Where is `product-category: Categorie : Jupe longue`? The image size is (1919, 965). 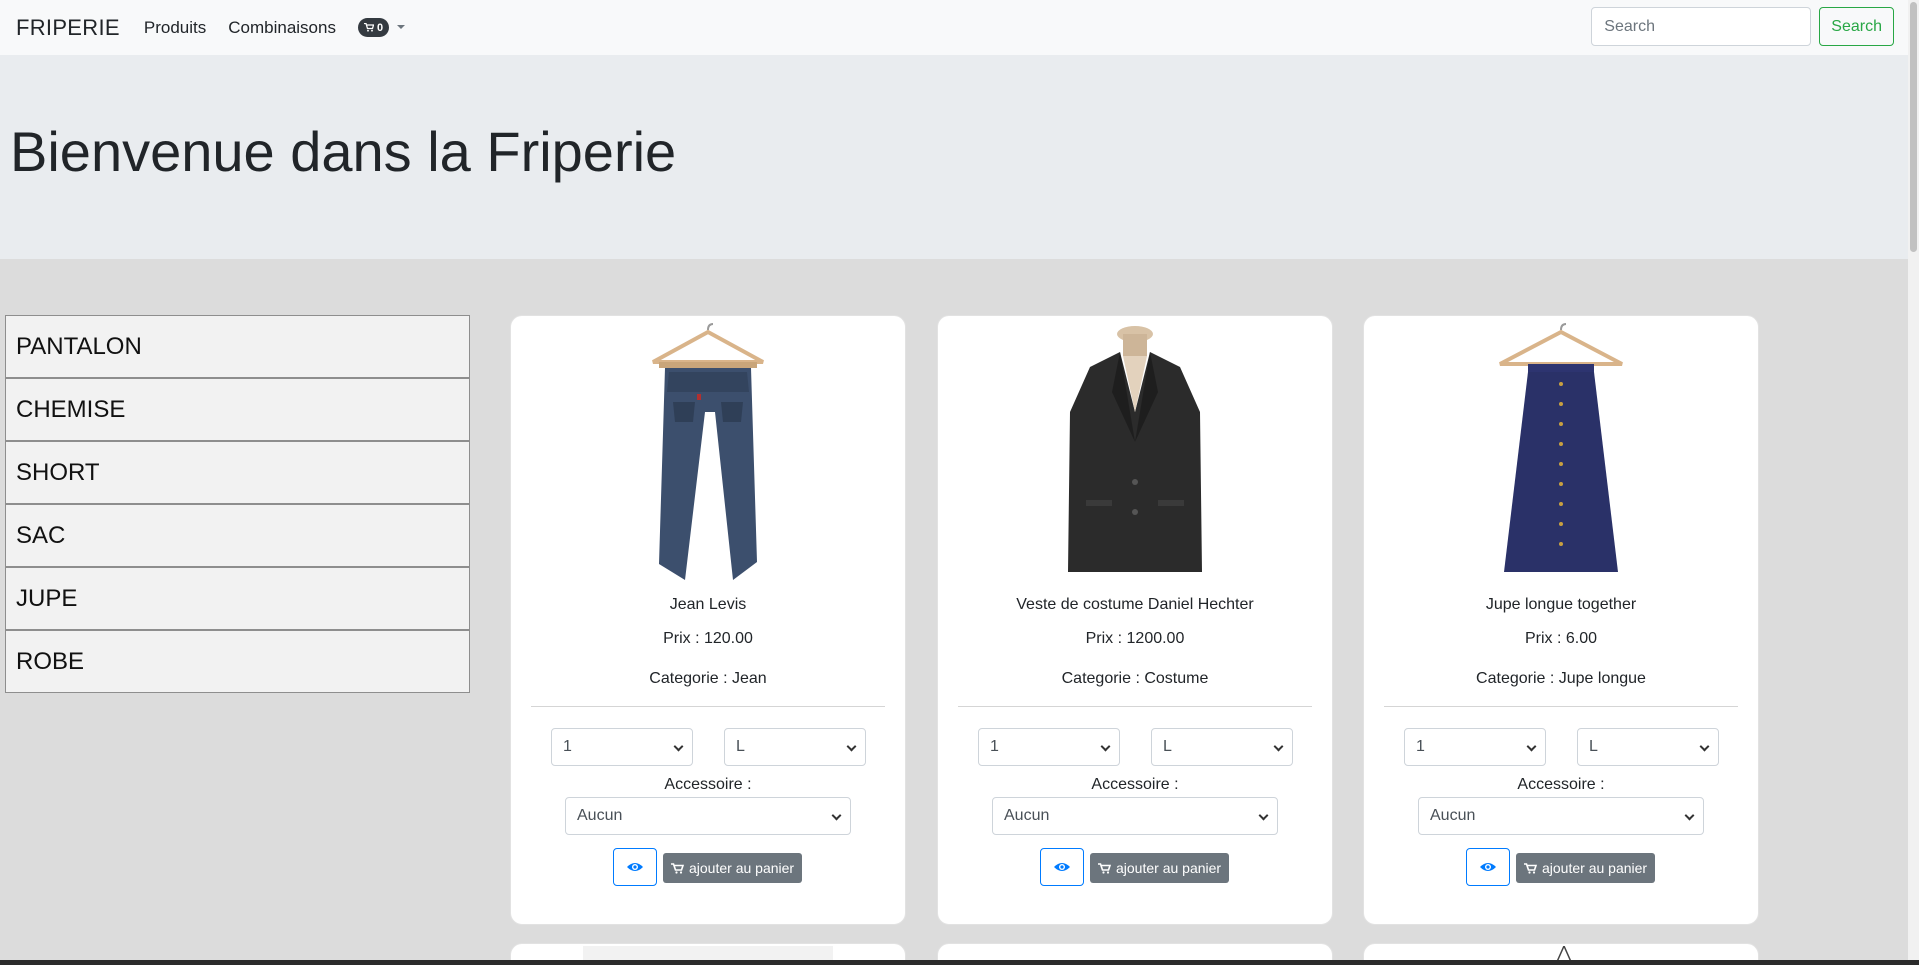 product-category: Categorie : Jupe longue is located at coordinates (1561, 678).